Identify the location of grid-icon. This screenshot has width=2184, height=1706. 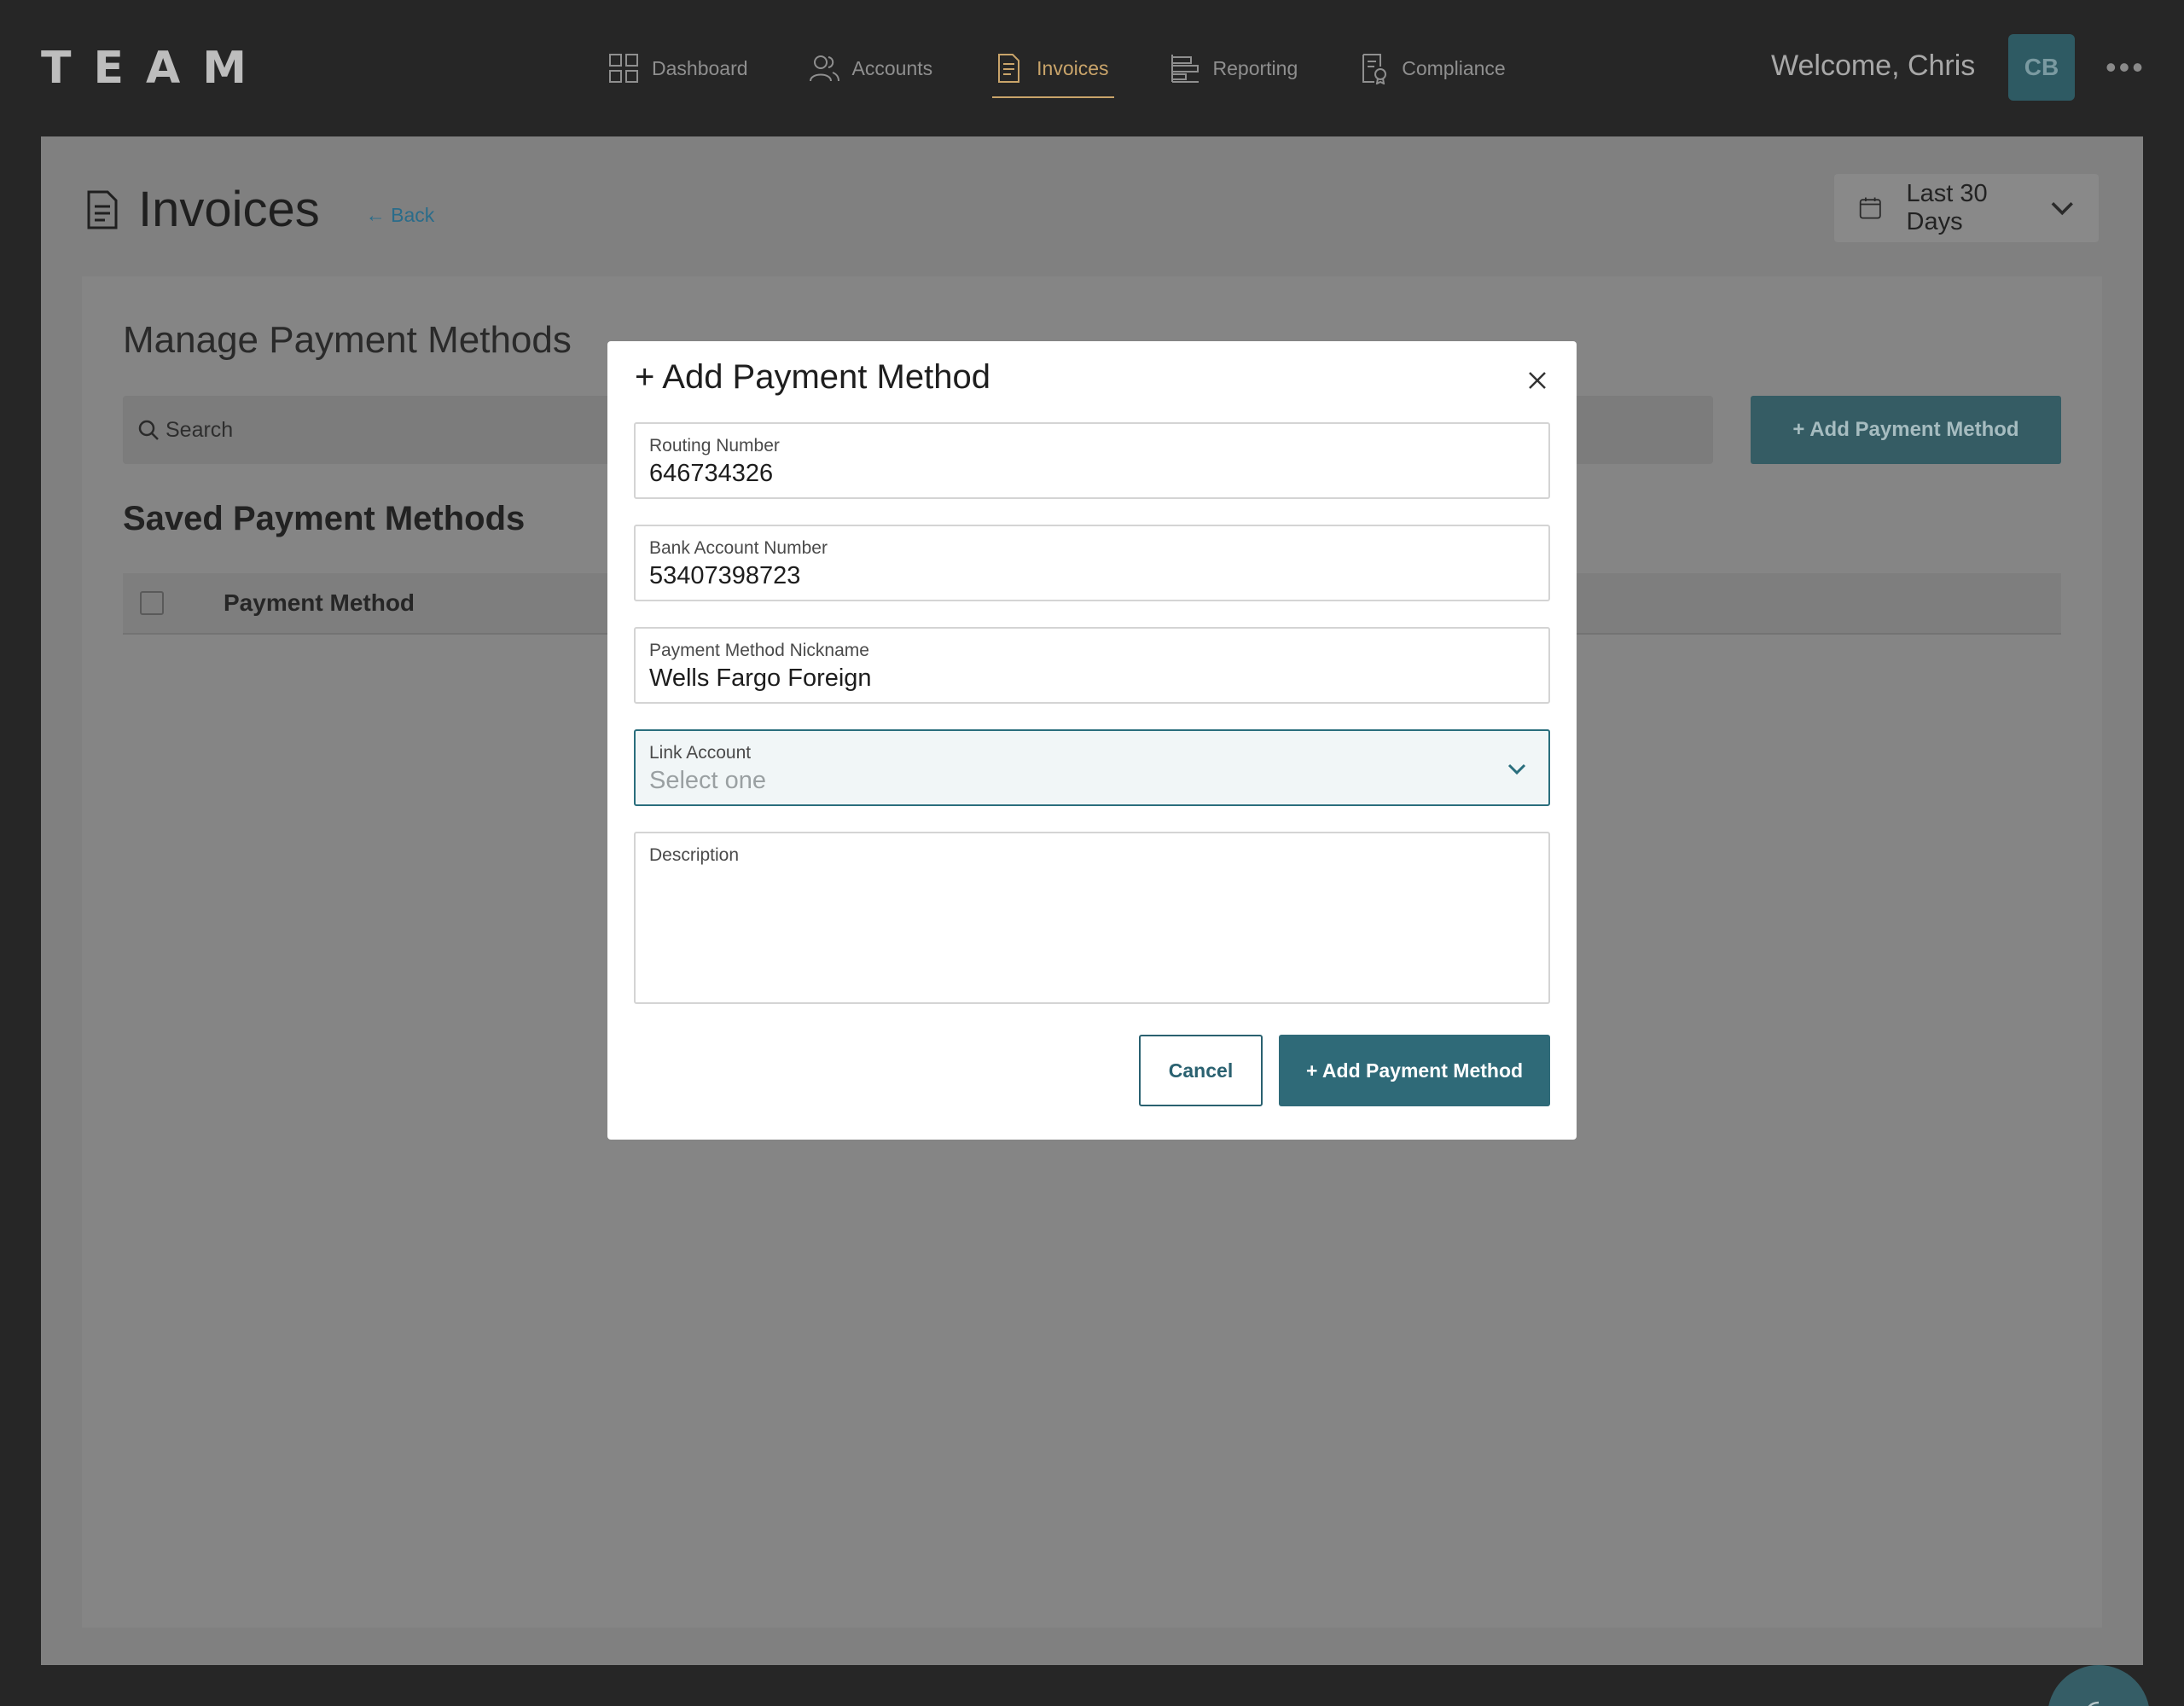
(623, 68).